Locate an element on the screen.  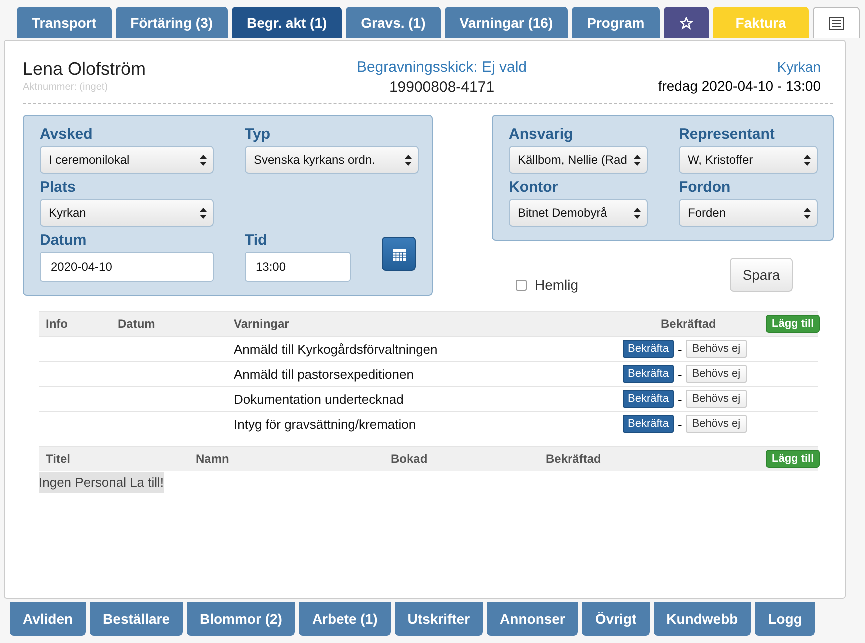
calendar-button is located at coordinates (399, 254).